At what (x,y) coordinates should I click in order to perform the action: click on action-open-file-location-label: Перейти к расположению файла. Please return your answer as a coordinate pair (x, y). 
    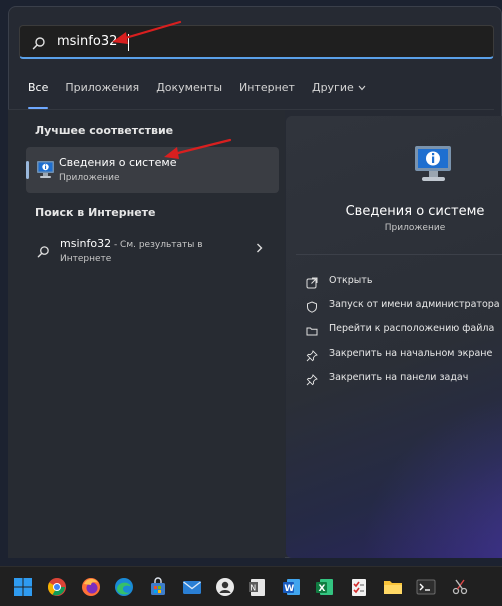
    Looking at the image, I should click on (412, 328).